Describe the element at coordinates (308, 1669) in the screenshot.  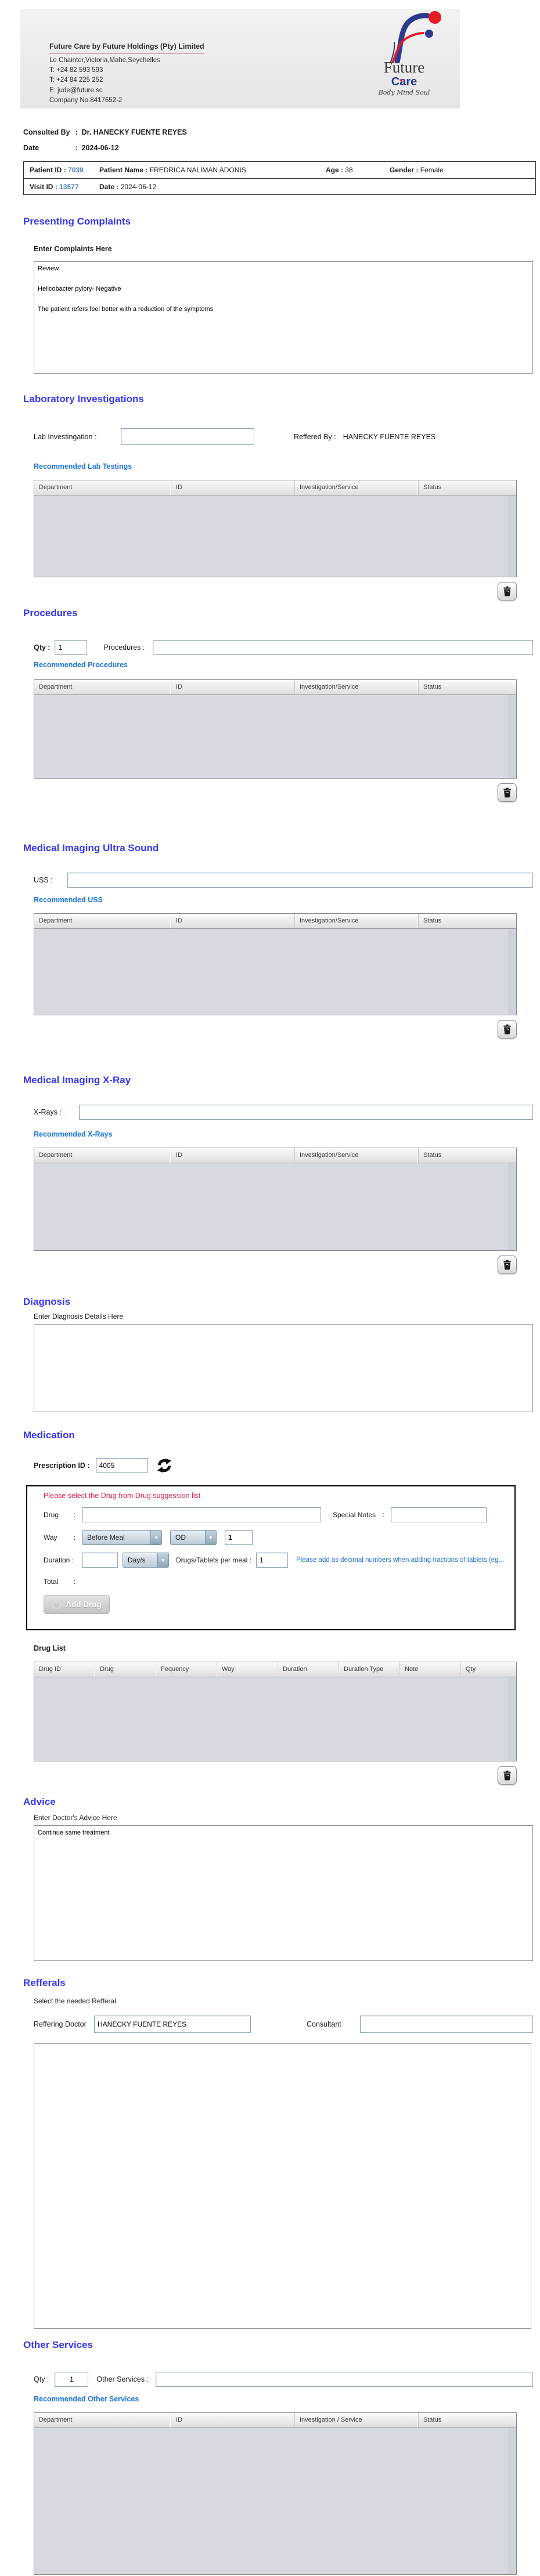
I see `column-header-duration: Duration` at that location.